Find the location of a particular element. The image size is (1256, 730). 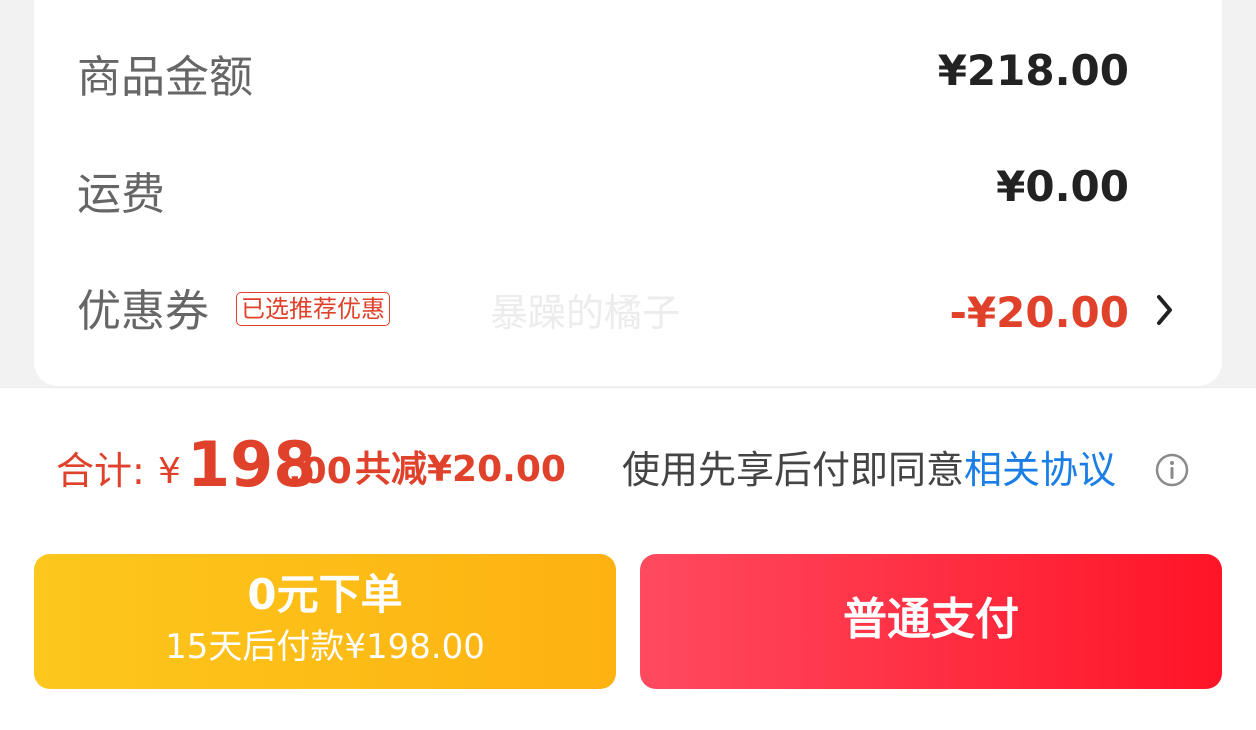

pay-later-main-label: 0元下单 is located at coordinates (325, 594).